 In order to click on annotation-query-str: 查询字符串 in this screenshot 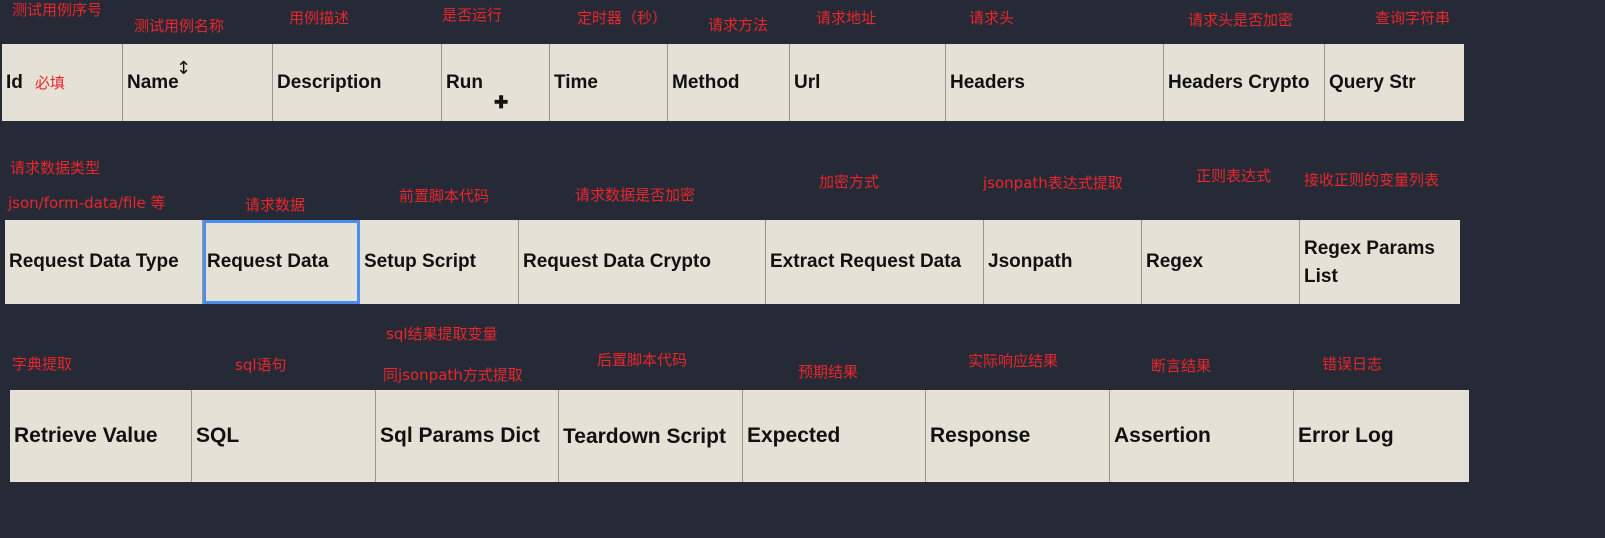, I will do `click(1413, 18)`.